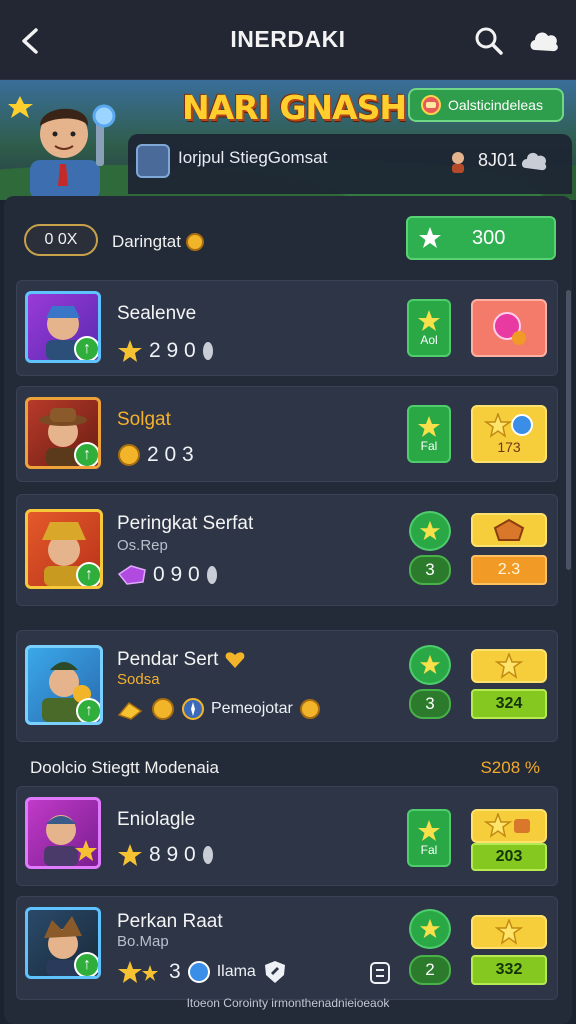  Describe the element at coordinates (292, 238) in the screenshot. I see `summary-row: 0 0X Daringtat 300` at that location.